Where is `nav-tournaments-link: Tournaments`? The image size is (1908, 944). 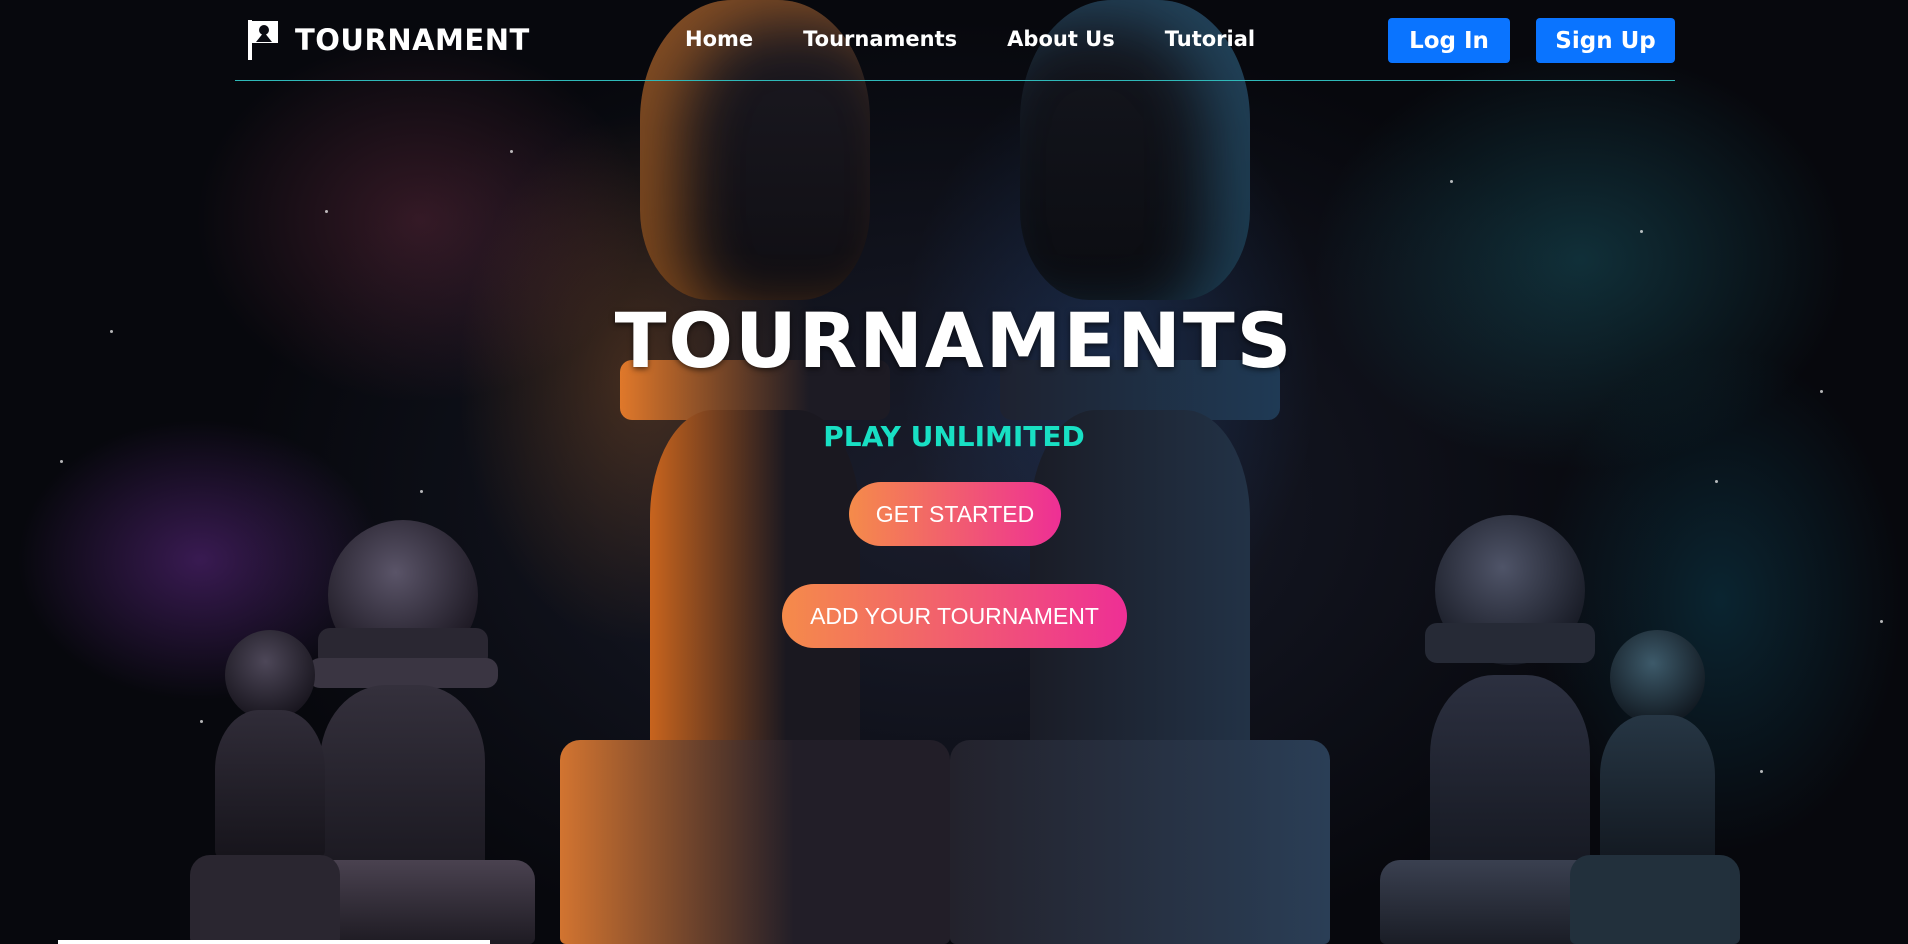 nav-tournaments-link: Tournaments is located at coordinates (880, 39).